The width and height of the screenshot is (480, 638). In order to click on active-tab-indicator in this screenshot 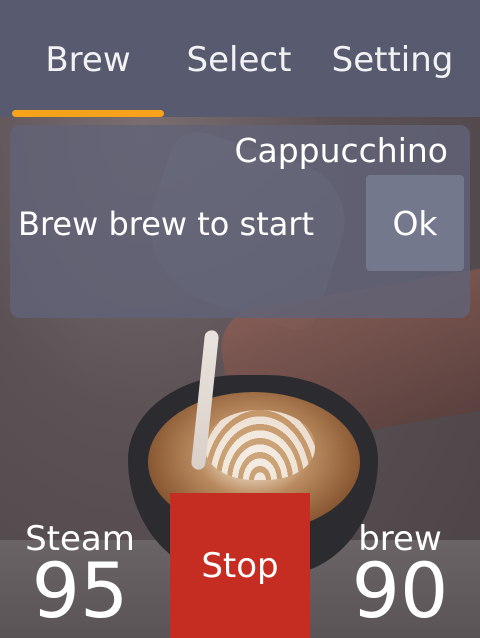, I will do `click(88, 113)`.